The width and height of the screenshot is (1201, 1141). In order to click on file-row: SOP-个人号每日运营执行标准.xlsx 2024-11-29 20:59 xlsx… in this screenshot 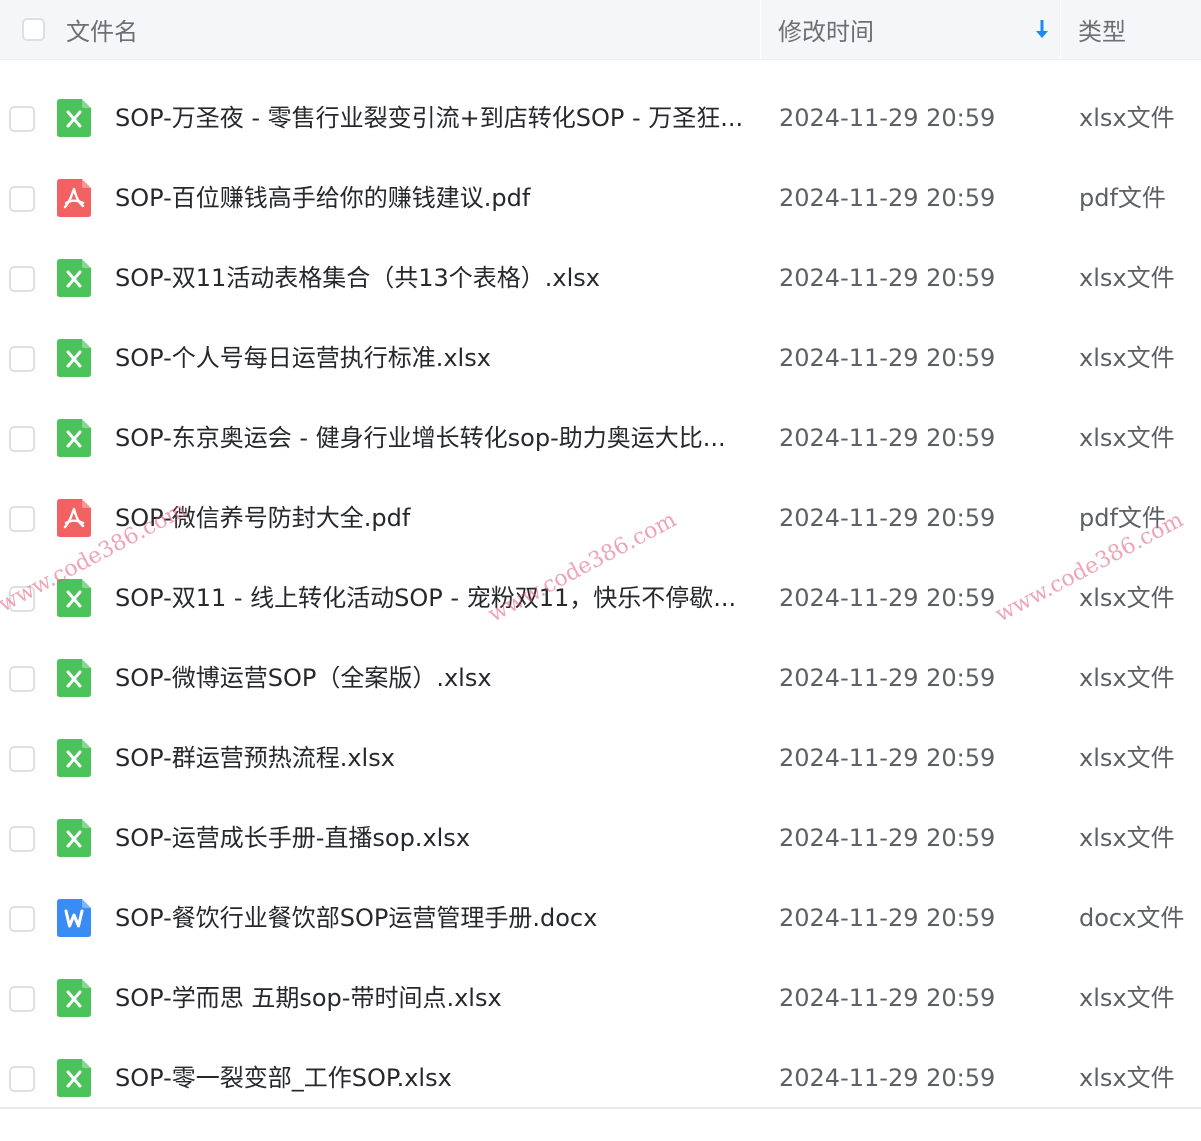, I will do `click(600, 358)`.